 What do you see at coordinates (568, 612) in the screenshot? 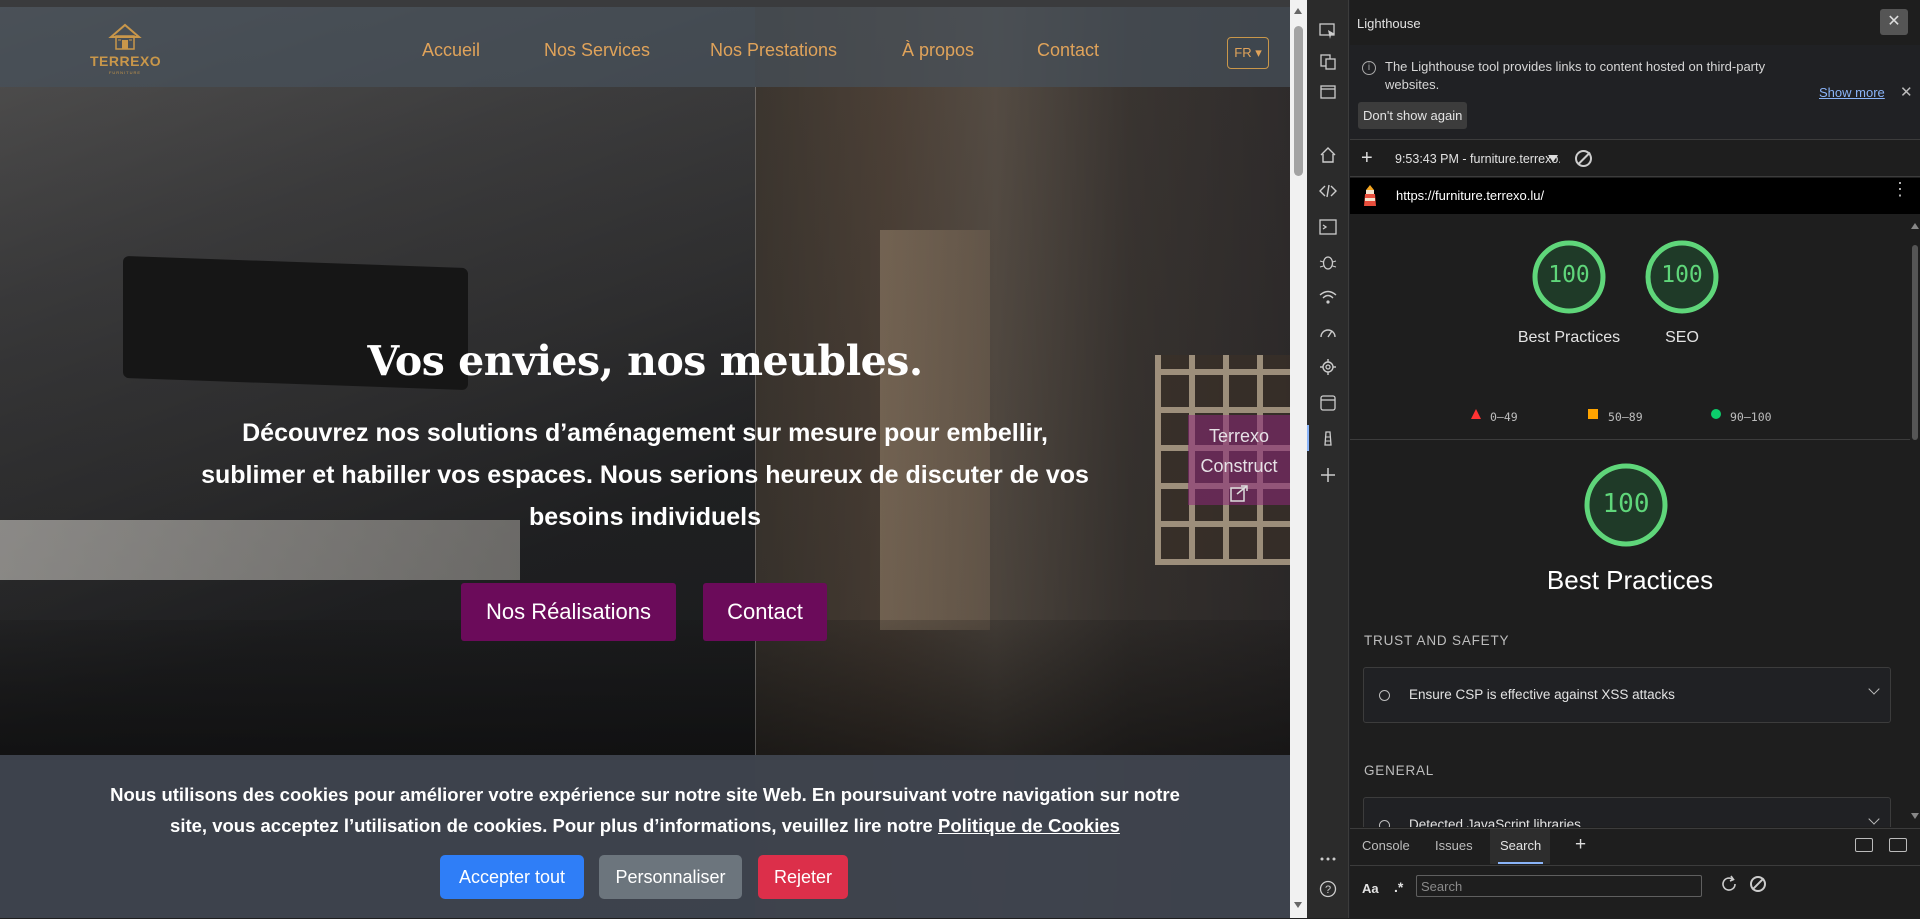
I see `realisations-button: Nos Réalisations` at bounding box center [568, 612].